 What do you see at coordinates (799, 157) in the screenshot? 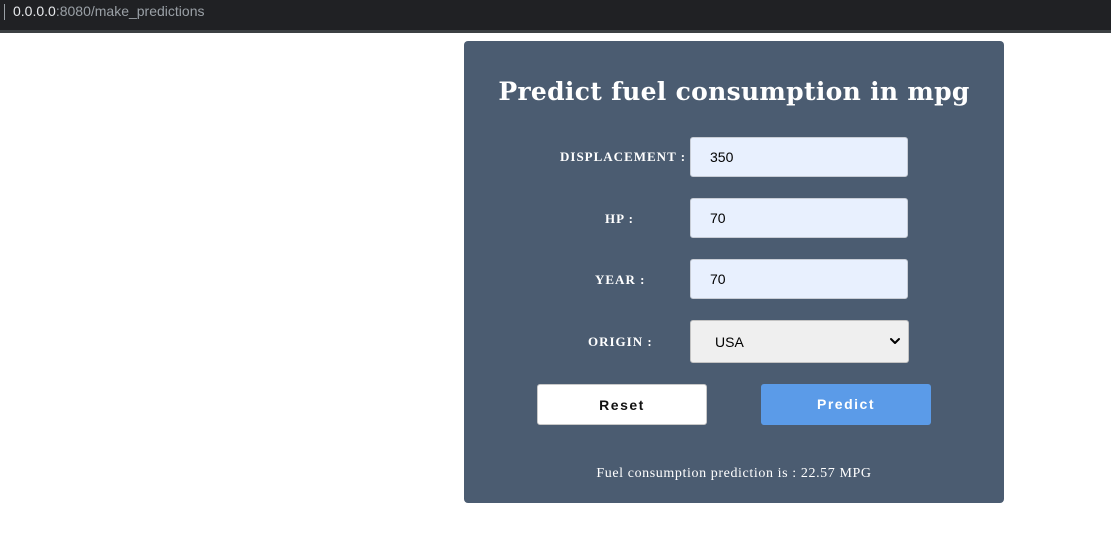
I see `displacement-input` at bounding box center [799, 157].